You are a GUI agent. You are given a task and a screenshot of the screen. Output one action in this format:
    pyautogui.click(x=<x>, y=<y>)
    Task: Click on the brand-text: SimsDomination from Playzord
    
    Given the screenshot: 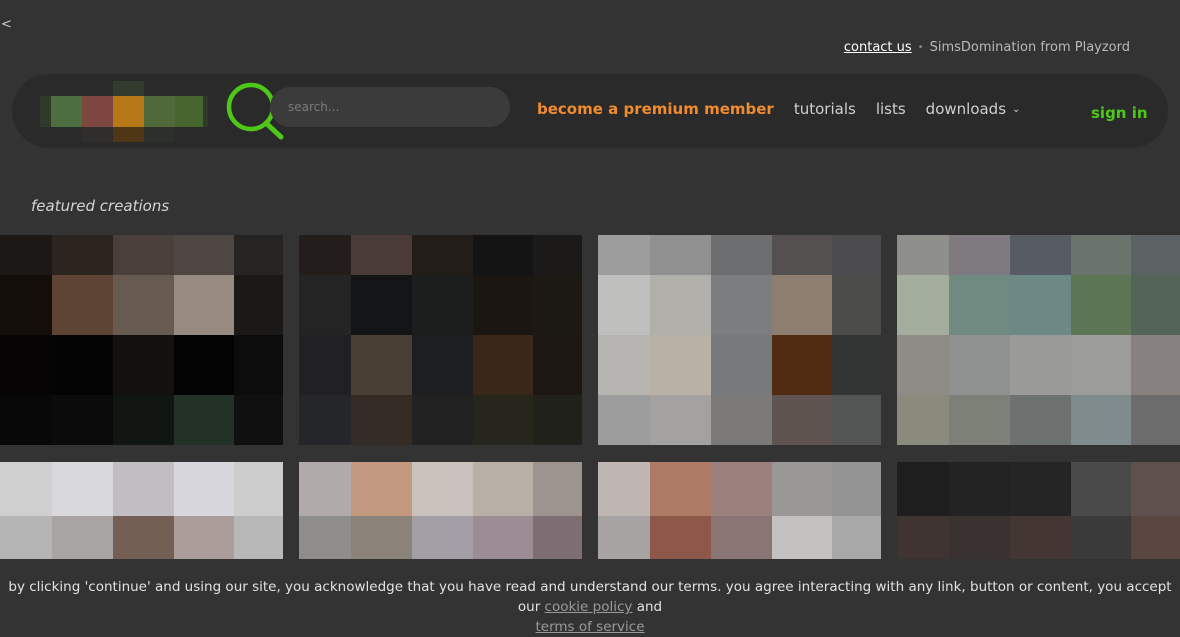 What is the action you would take?
    pyautogui.click(x=1029, y=47)
    